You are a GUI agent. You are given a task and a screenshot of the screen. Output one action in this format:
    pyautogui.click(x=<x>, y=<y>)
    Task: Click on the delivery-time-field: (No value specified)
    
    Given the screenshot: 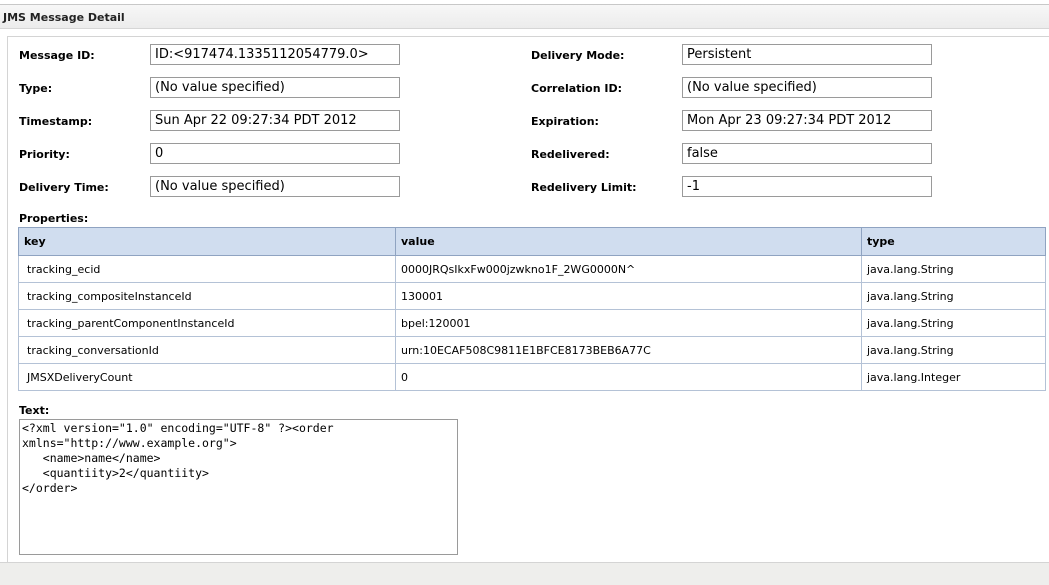 What is the action you would take?
    pyautogui.click(x=275, y=186)
    